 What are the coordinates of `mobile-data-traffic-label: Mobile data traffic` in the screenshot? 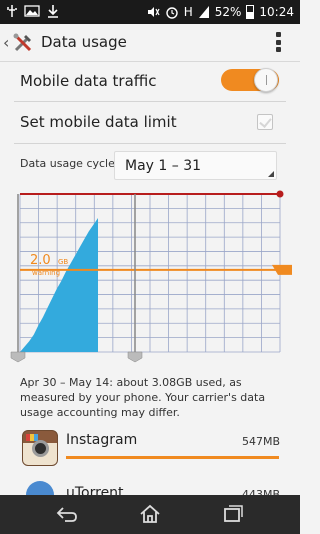 It's located at (88, 81).